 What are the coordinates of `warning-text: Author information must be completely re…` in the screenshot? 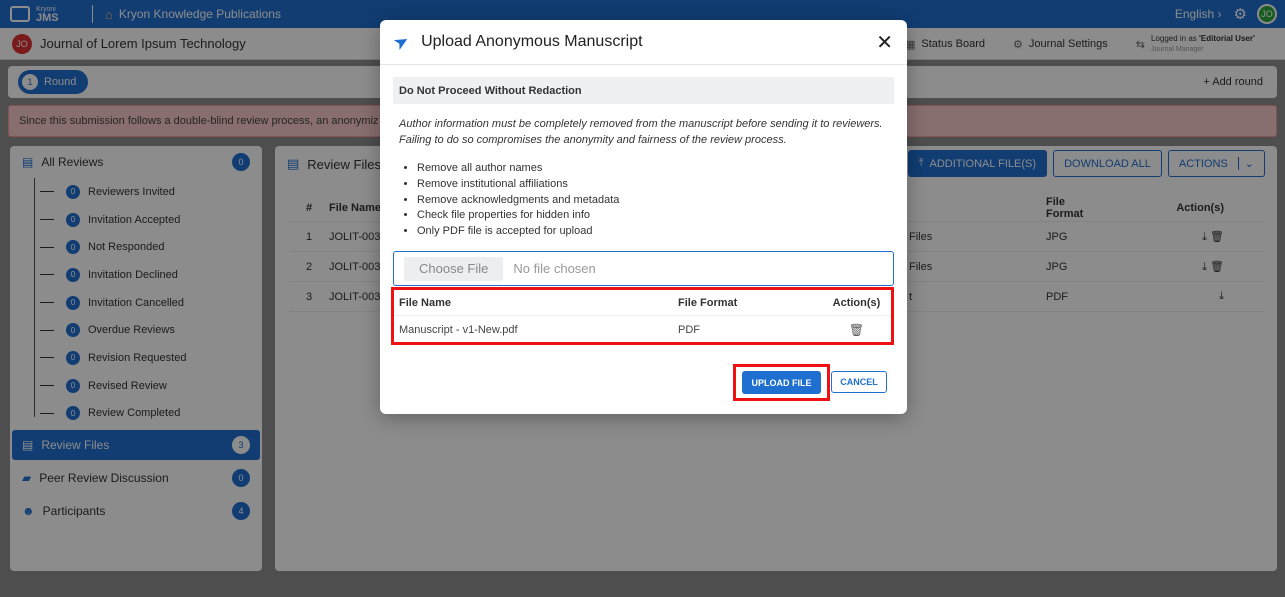 It's located at (641, 132).